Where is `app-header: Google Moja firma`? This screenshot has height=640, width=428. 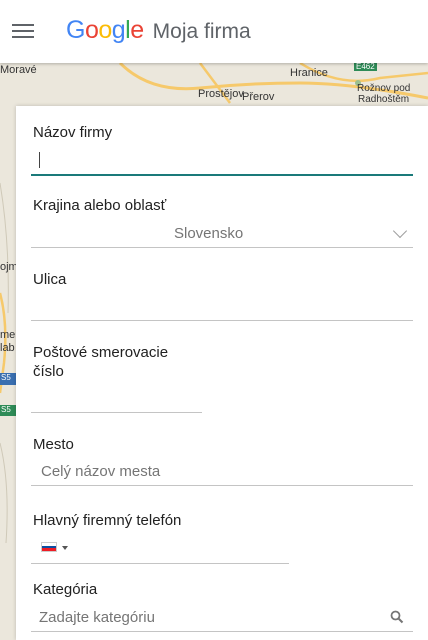
app-header: Google Moja firma is located at coordinates (214, 31).